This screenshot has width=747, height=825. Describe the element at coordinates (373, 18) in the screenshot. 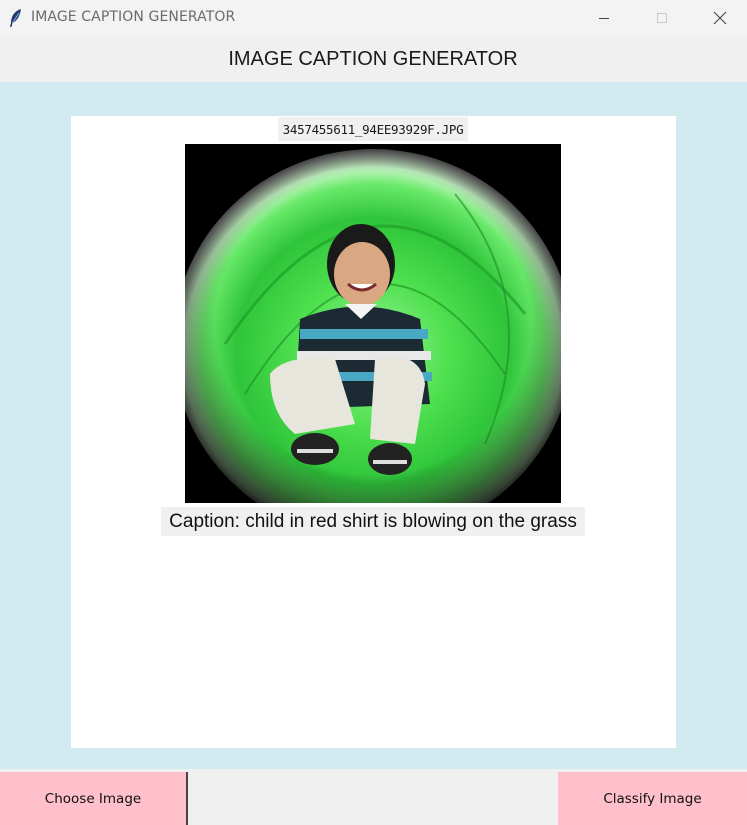

I see `title-bar: IMAGE CAPTION GENERATOR` at that location.